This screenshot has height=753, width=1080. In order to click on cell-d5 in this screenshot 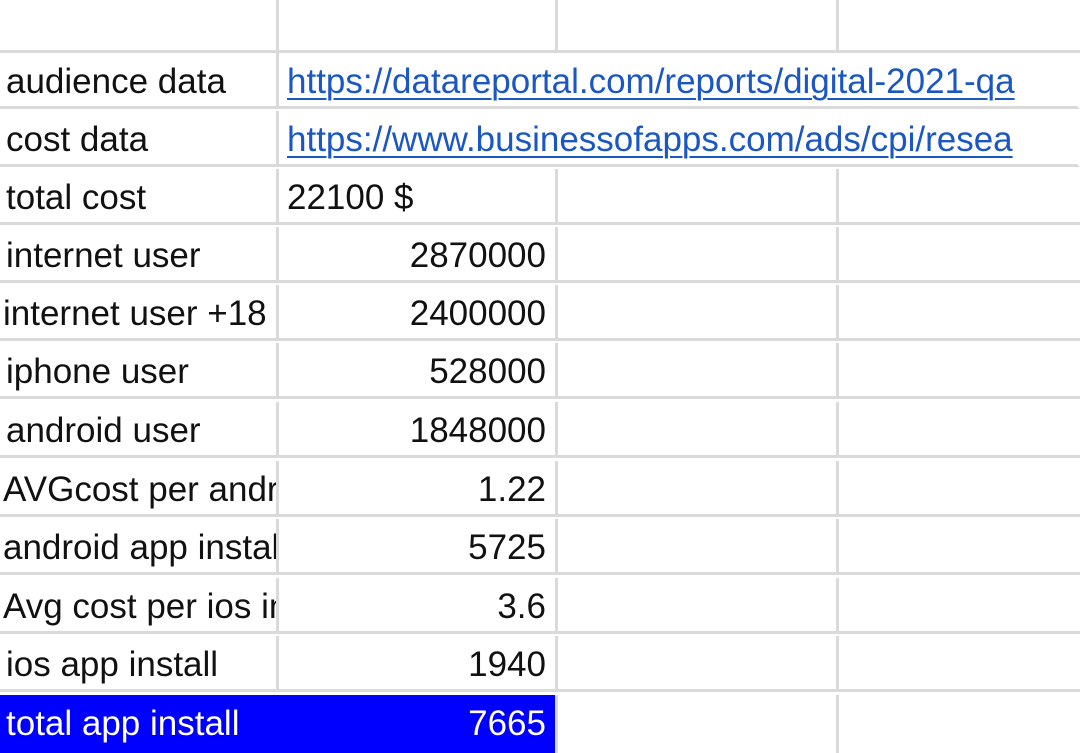, I will do `click(959, 255)`.